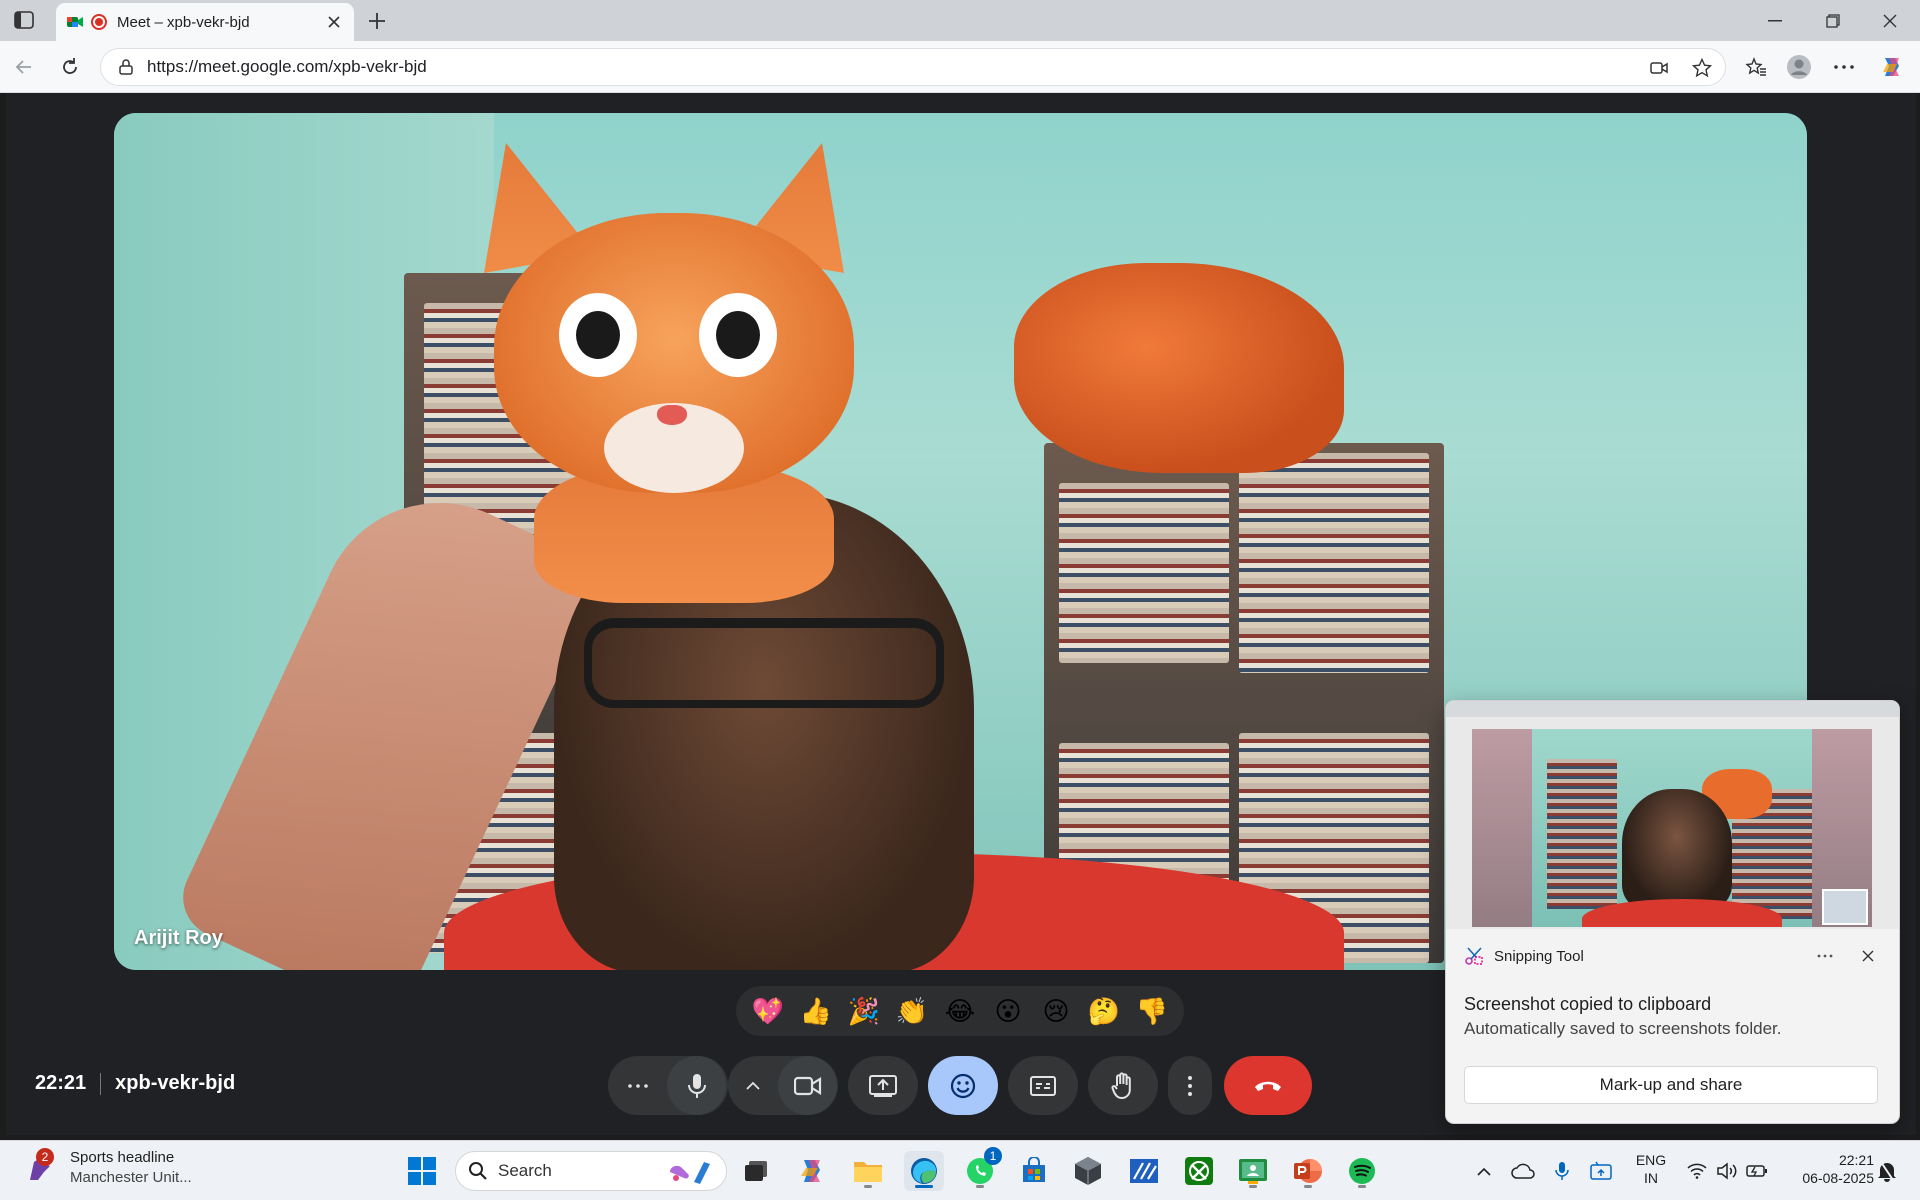 The width and height of the screenshot is (1920, 1200). I want to click on present-screen-icon, so click(883, 1085).